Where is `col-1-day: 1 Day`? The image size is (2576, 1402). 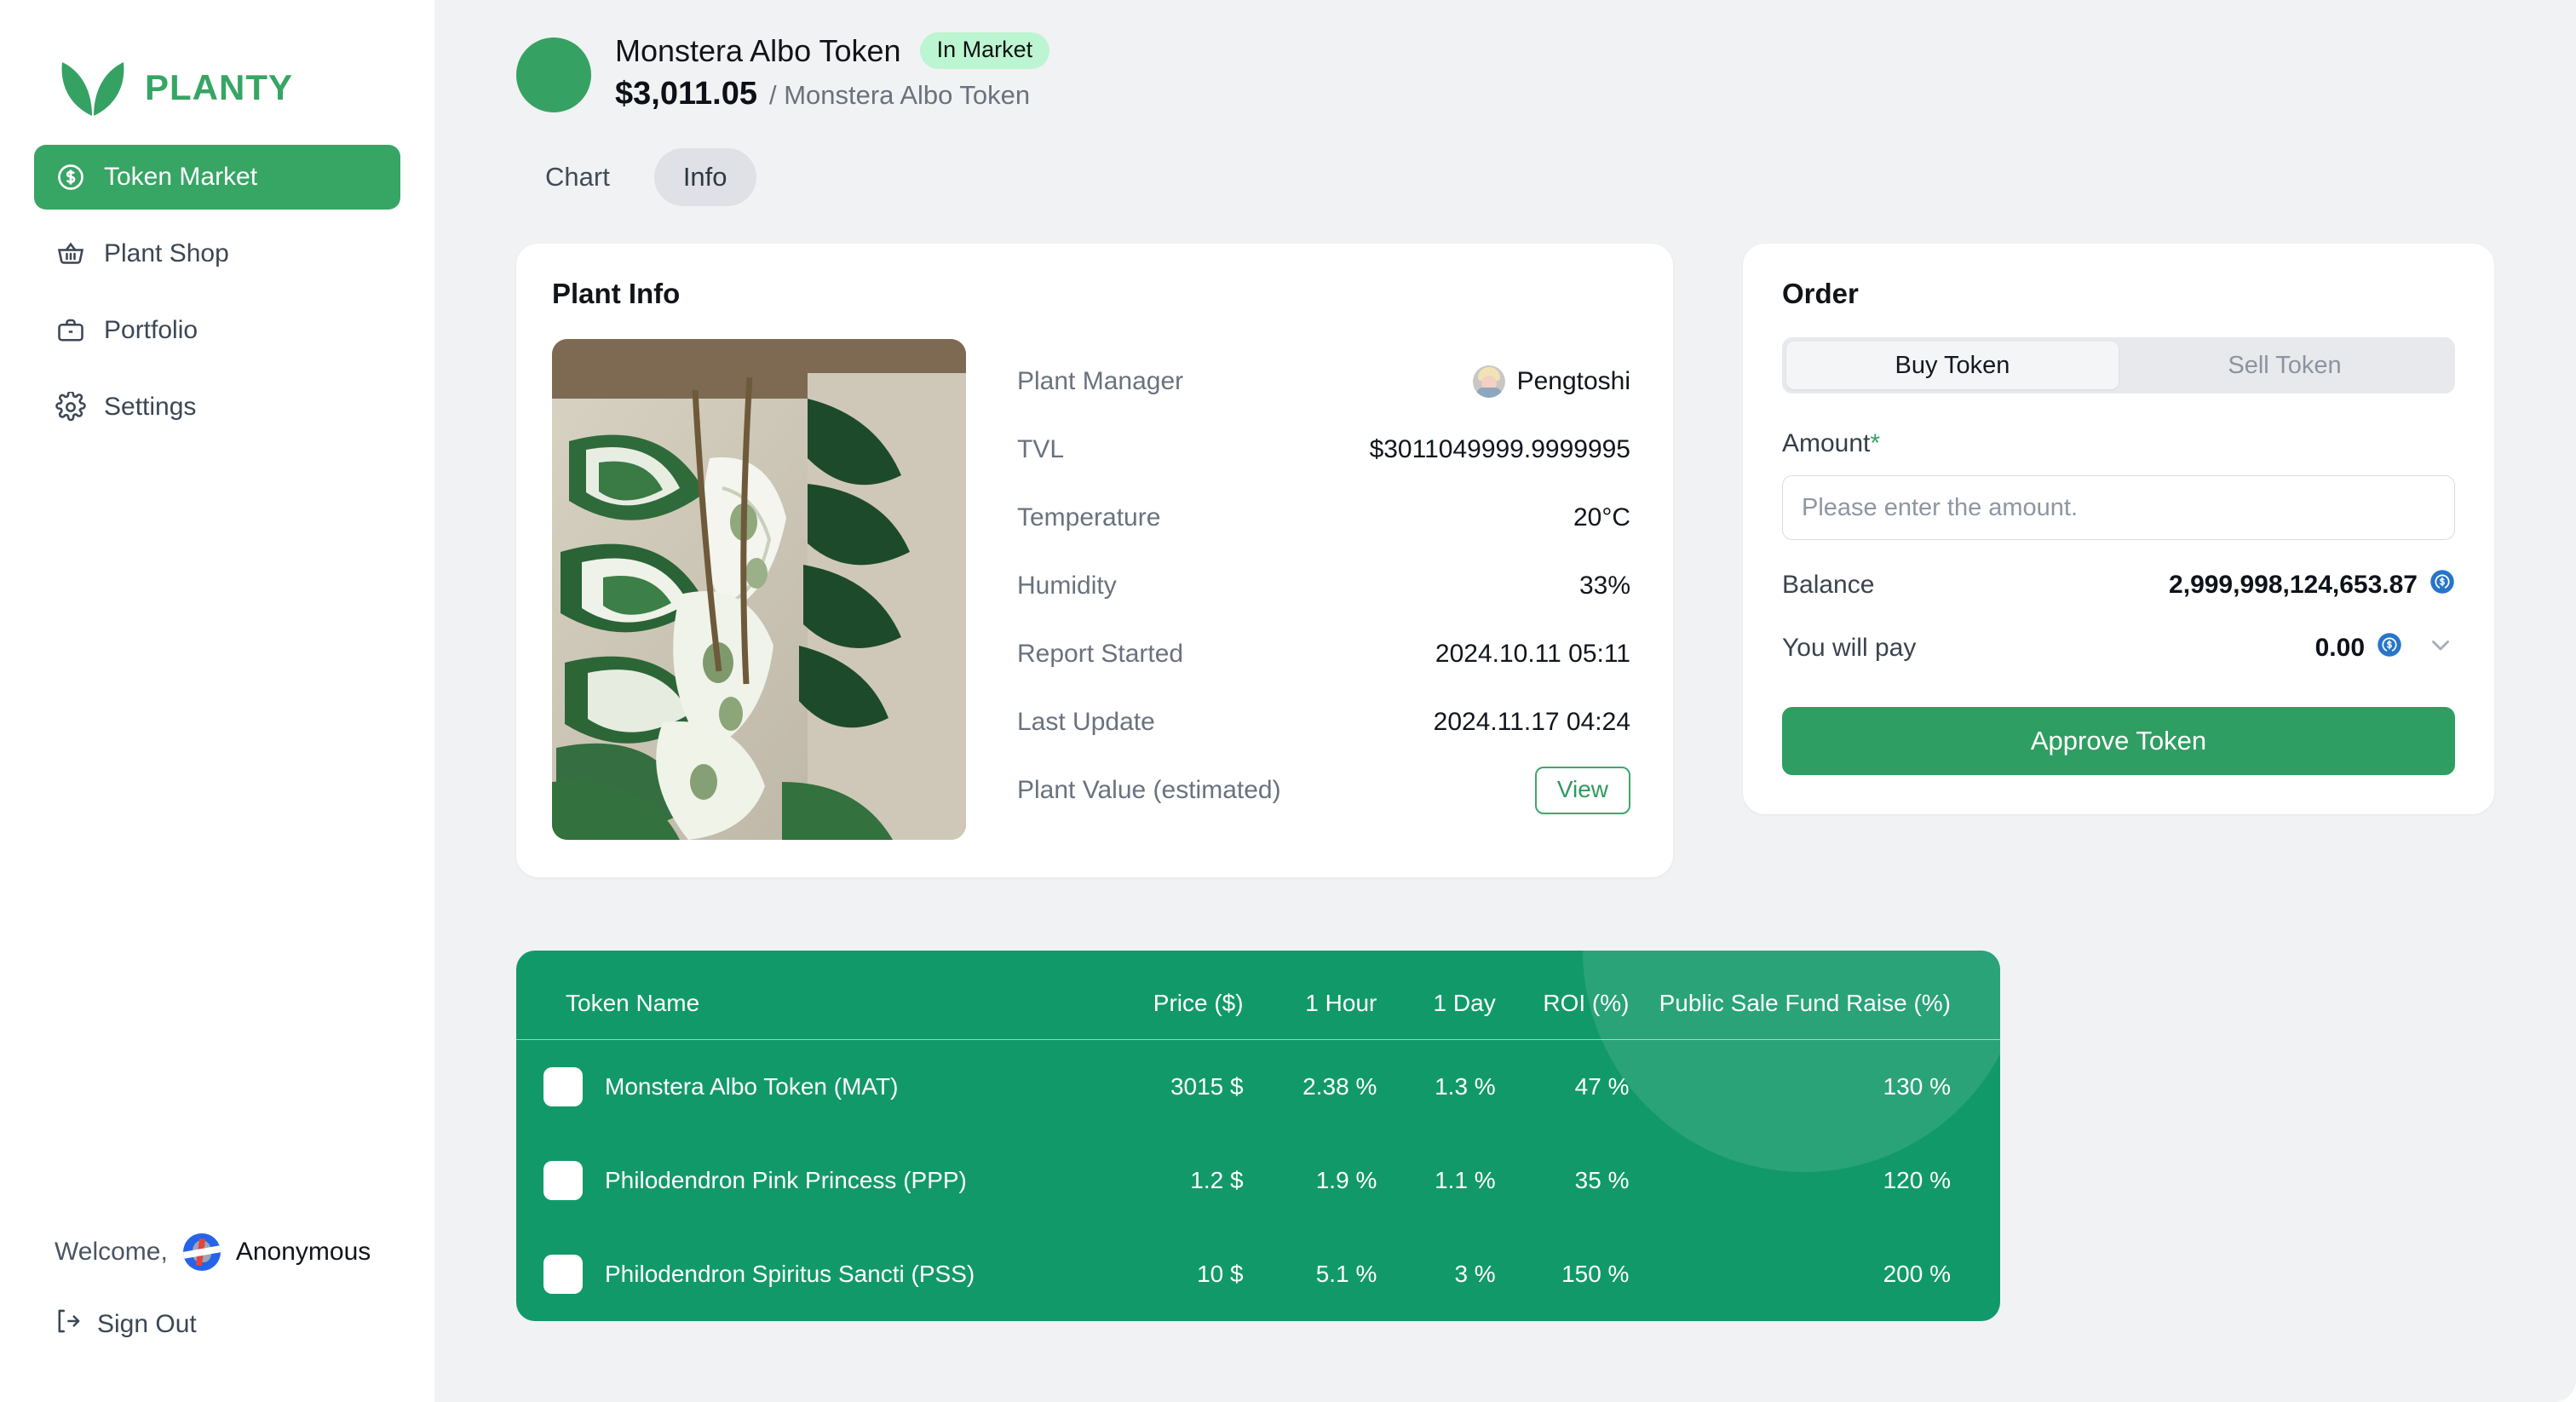
col-1-day: 1 Day is located at coordinates (1437, 996).